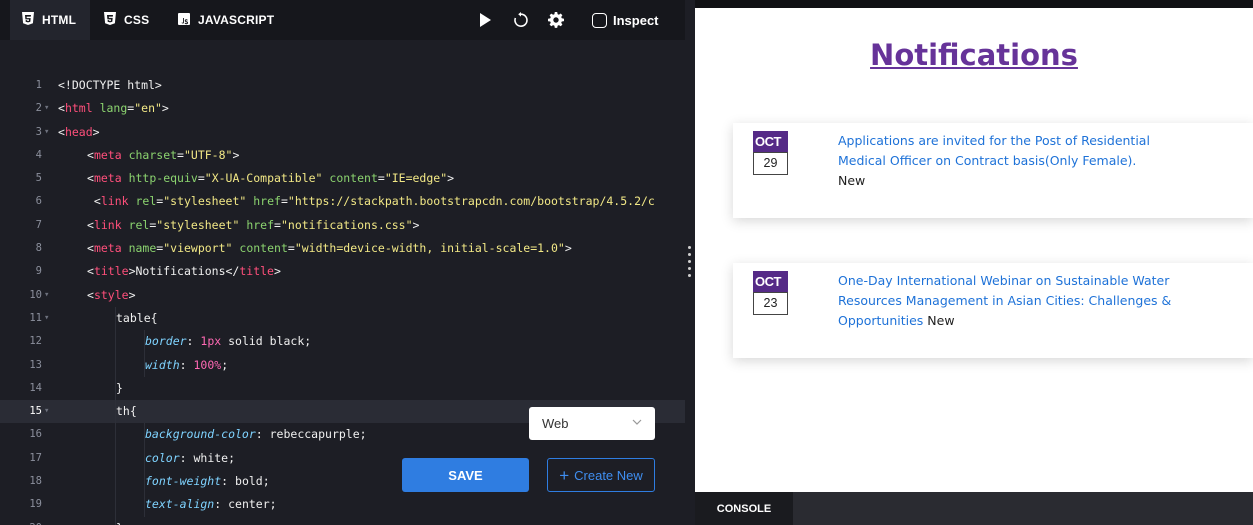 The width and height of the screenshot is (1253, 525). What do you see at coordinates (59, 20) in the screenshot?
I see `tab-label: HTML` at bounding box center [59, 20].